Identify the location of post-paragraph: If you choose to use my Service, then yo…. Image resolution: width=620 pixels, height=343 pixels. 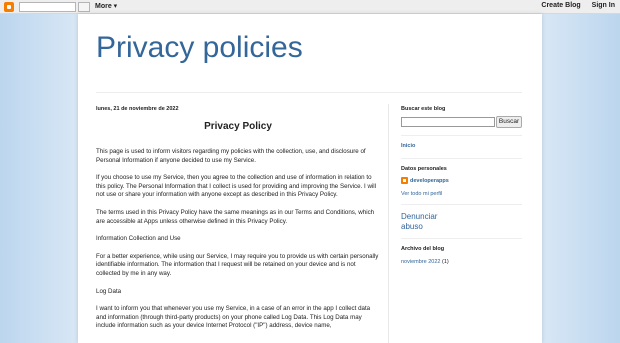
(236, 186).